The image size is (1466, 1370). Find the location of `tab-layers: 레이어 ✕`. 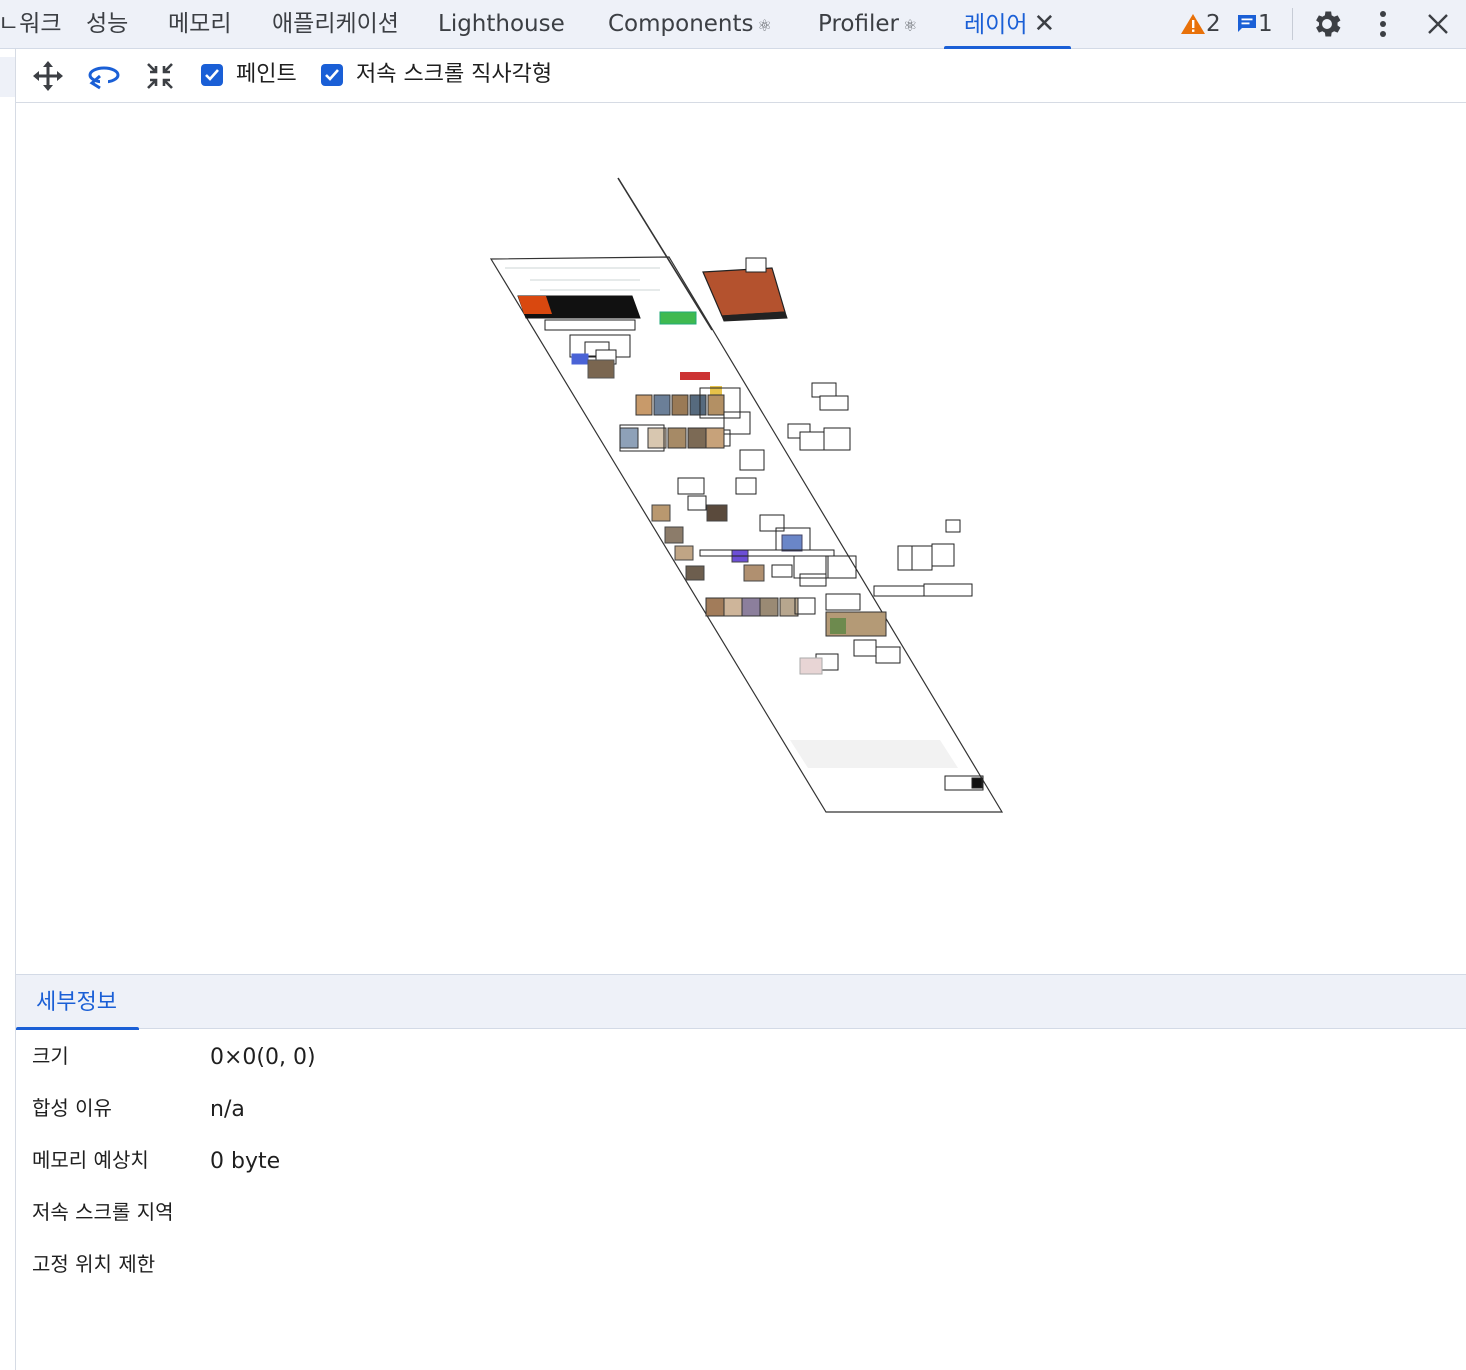

tab-layers: 레이어 ✕ is located at coordinates (1007, 24).